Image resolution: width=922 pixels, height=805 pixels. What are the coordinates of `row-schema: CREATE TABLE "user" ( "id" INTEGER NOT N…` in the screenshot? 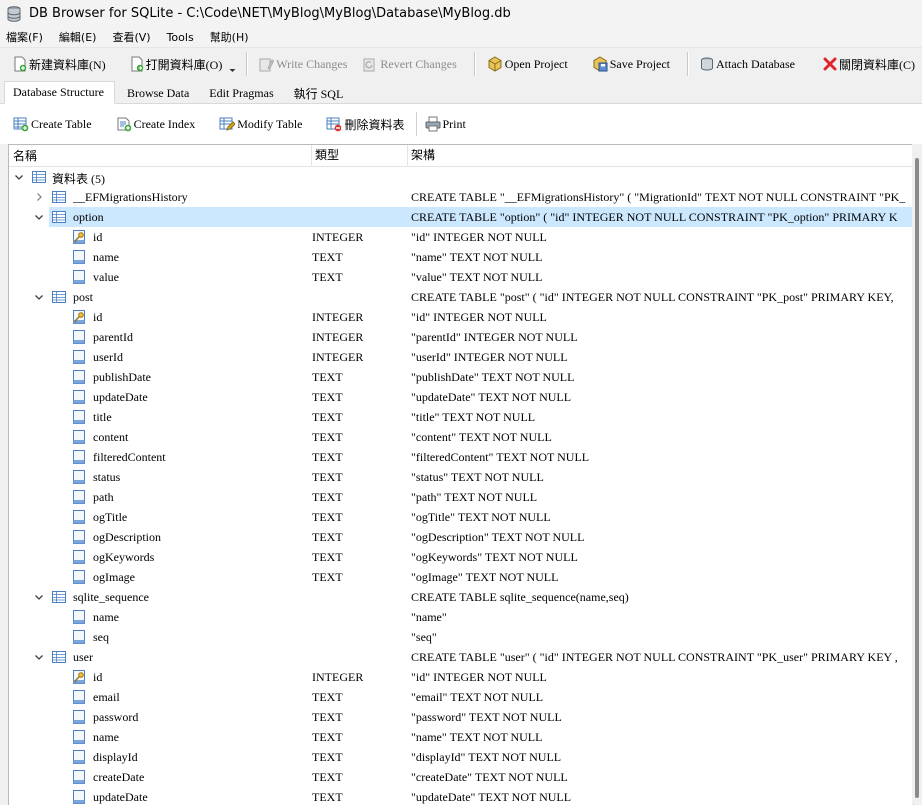 It's located at (654, 657).